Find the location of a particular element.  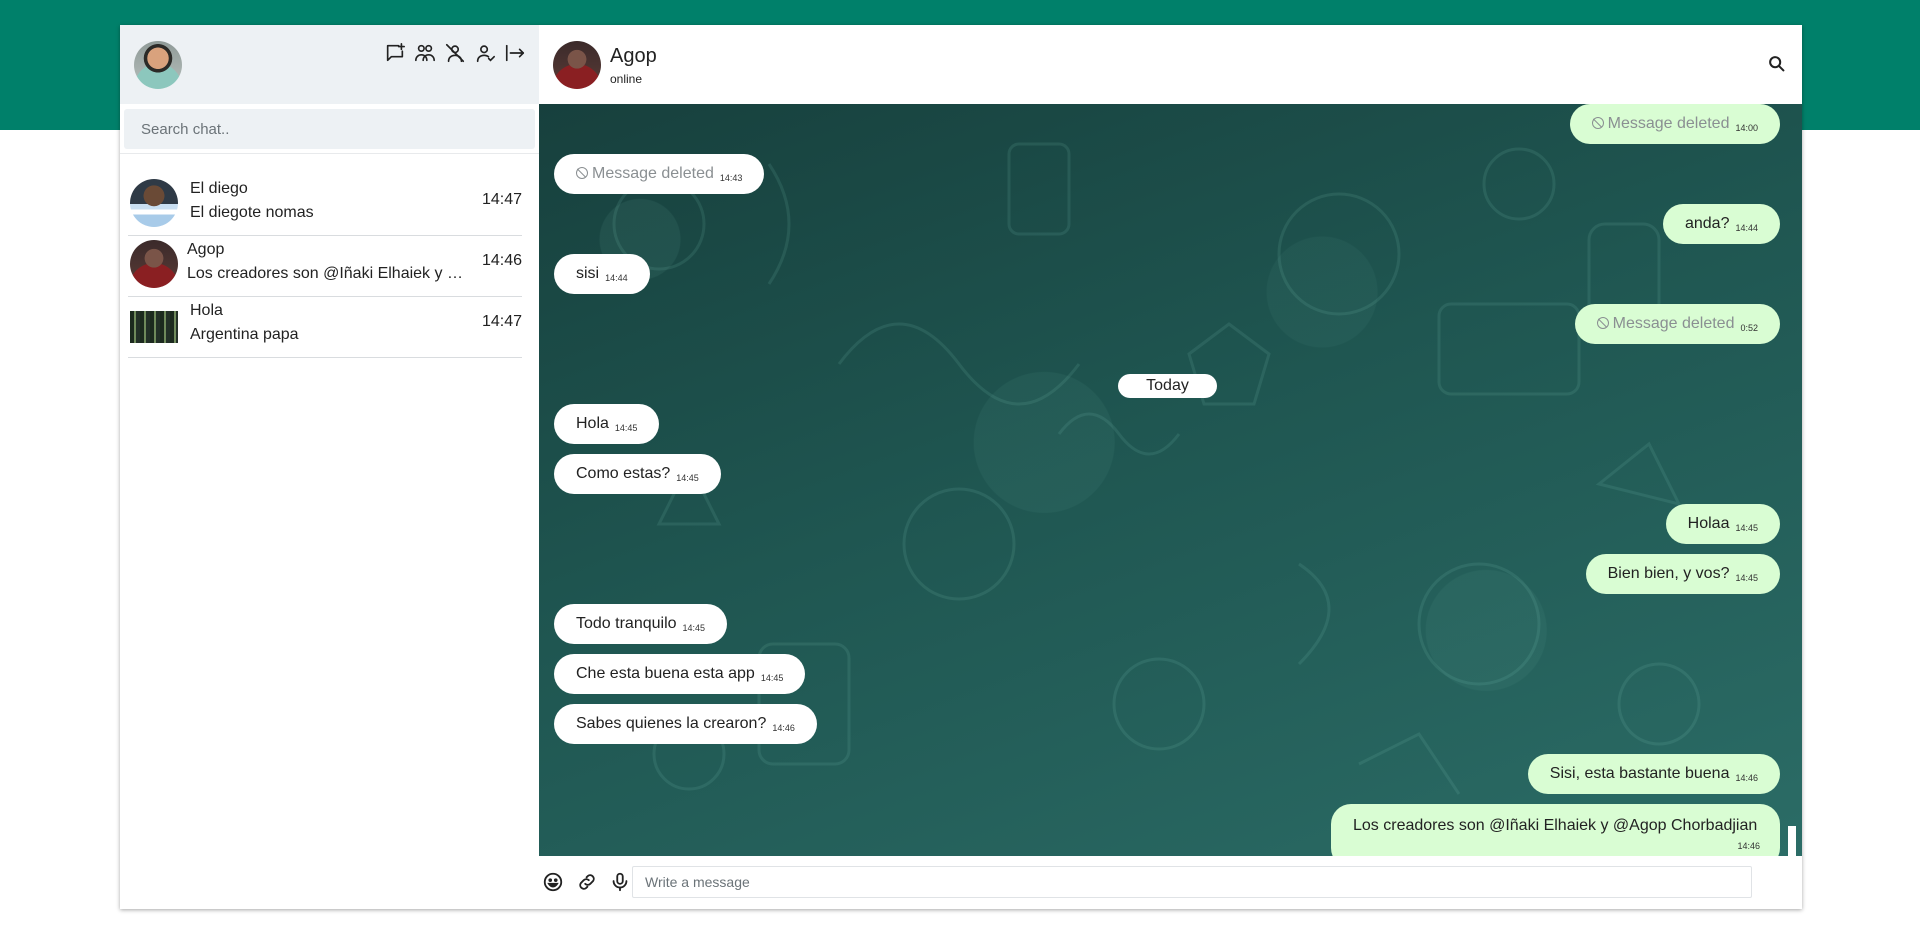

logout-icon is located at coordinates (515, 53).